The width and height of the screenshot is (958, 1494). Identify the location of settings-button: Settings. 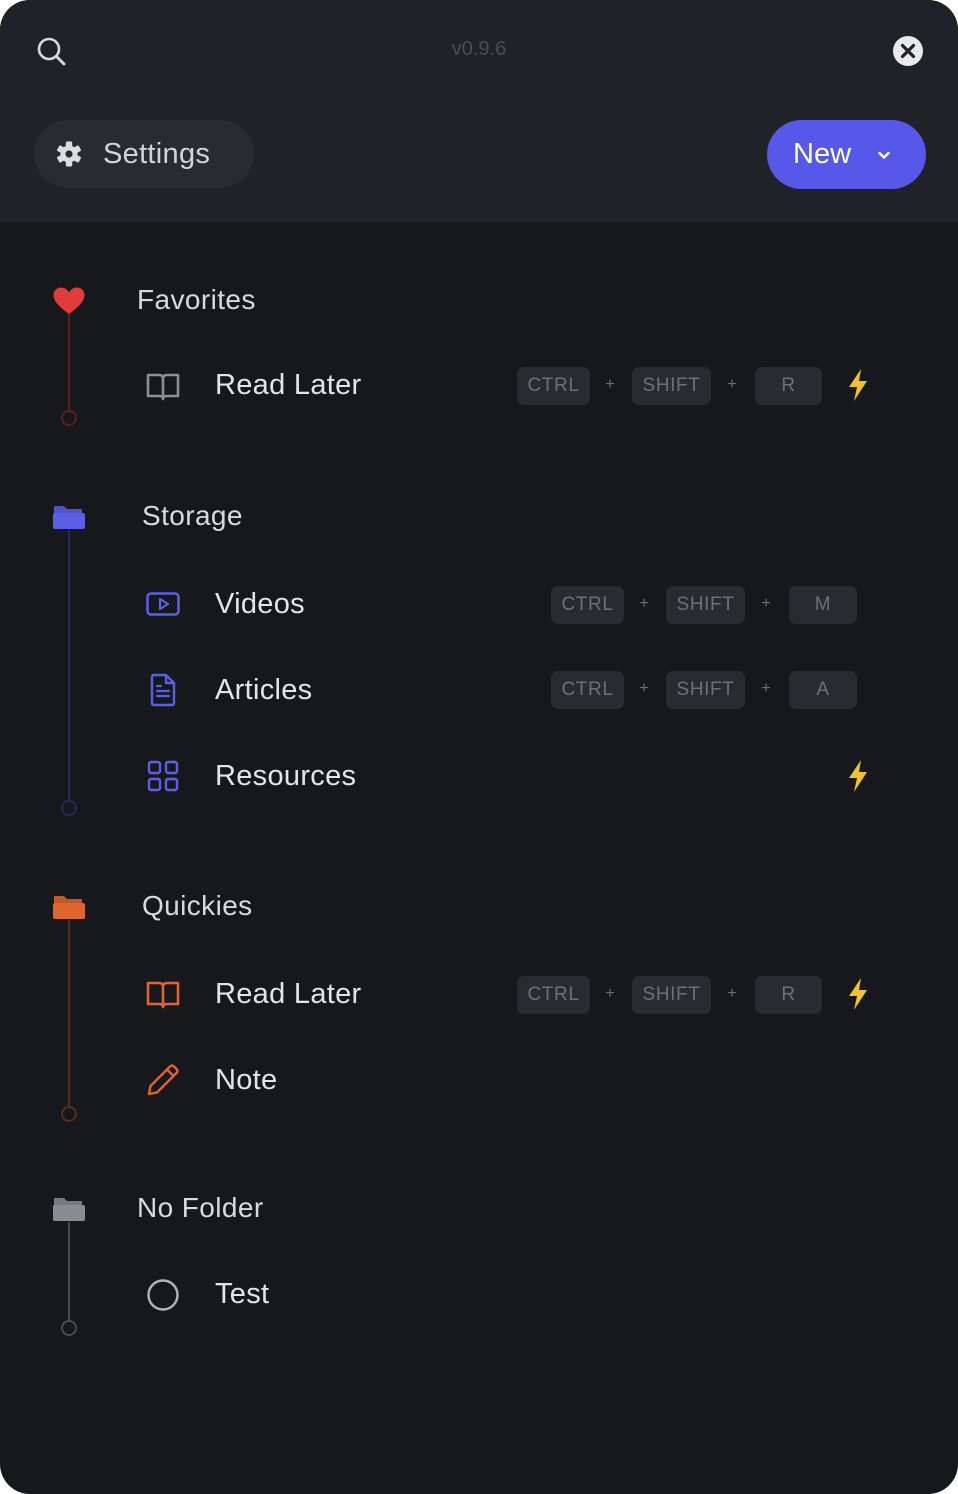
(144, 154).